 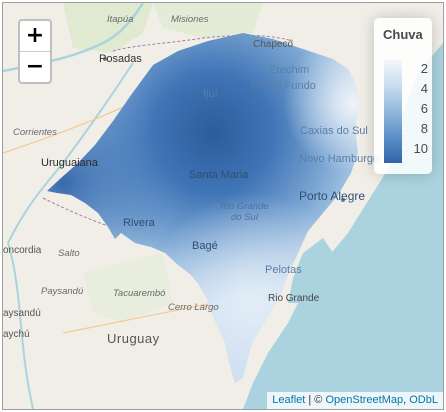 I want to click on legend-panel: Chuva 2 4 6 8 10, so click(x=403, y=96).